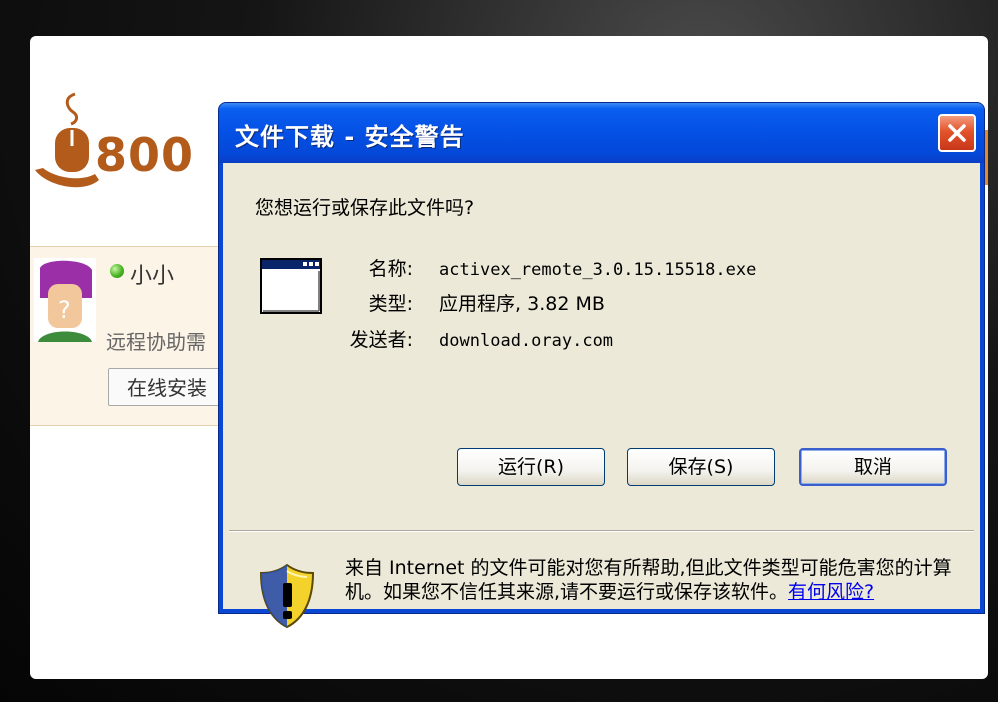 The image size is (998, 702). Describe the element at coordinates (701, 467) in the screenshot. I see `save-button: 保存(S)` at that location.